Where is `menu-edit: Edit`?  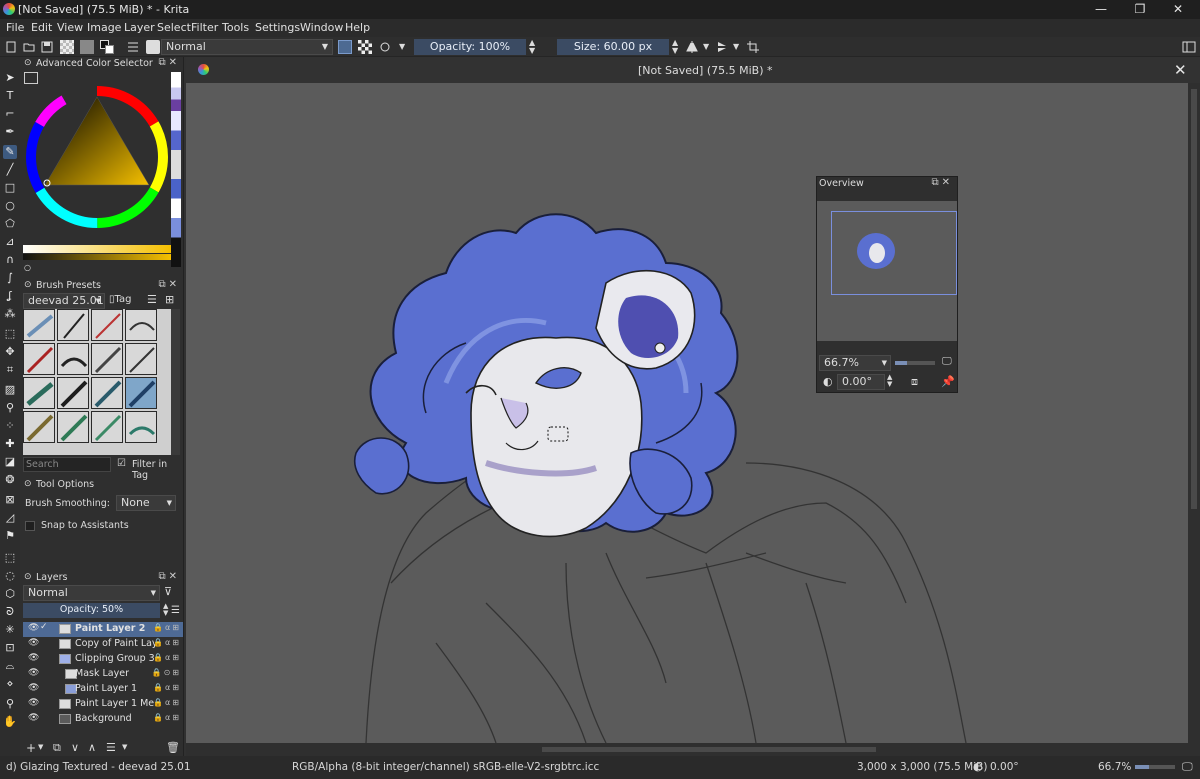 menu-edit: Edit is located at coordinates (41, 27).